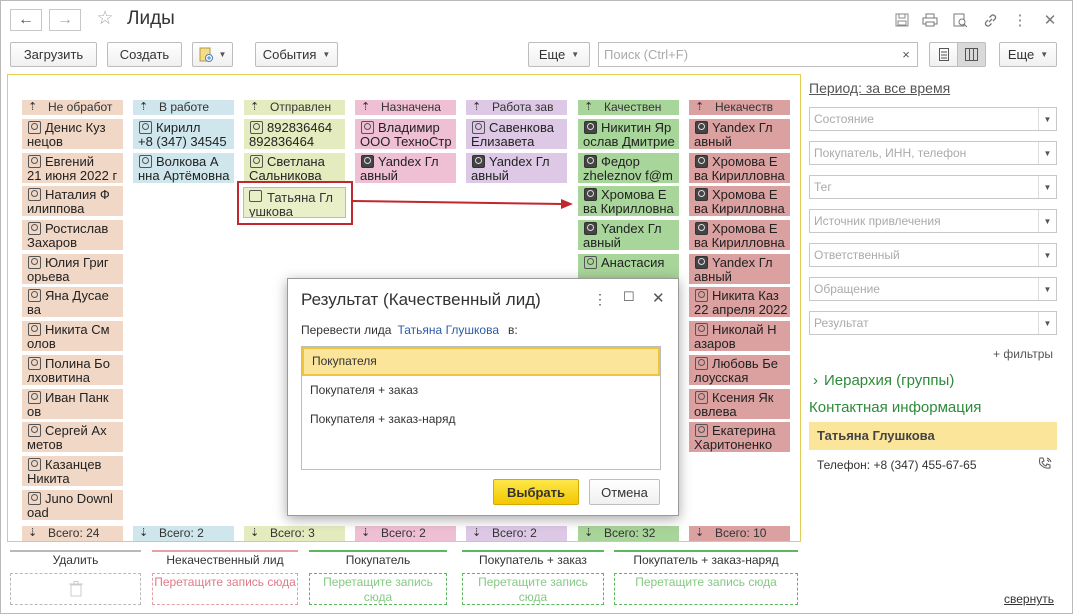  What do you see at coordinates (105, 18) in the screenshot?
I see `star-icon: ☆` at bounding box center [105, 18].